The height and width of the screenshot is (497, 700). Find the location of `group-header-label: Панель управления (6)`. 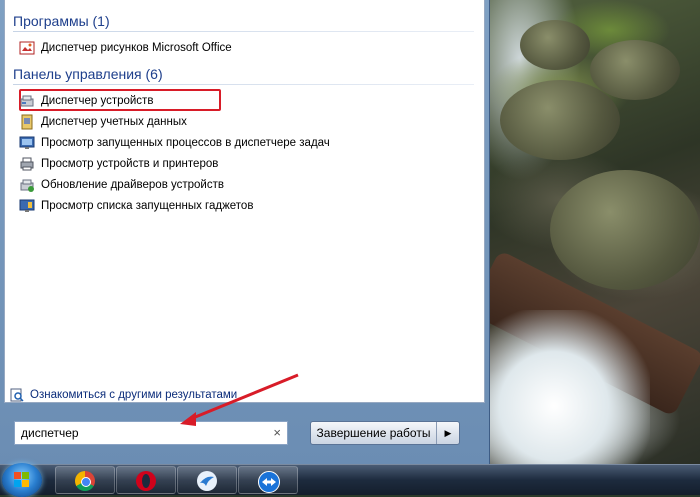

group-header-label: Панель управления (6) is located at coordinates (88, 74).